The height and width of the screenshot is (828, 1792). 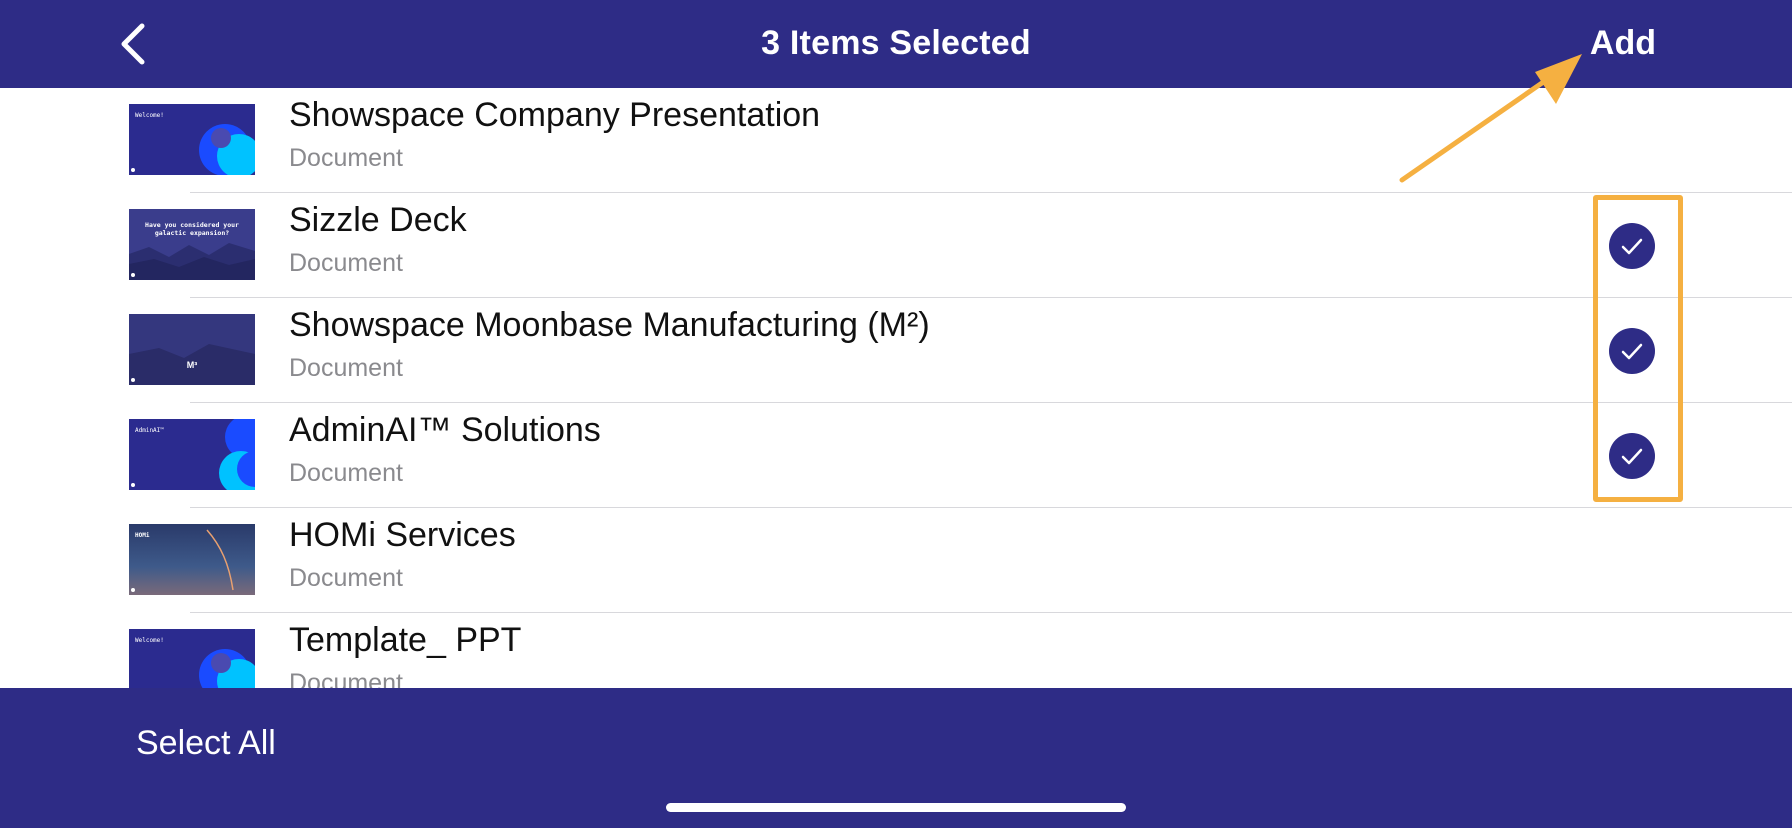 I want to click on select-all-button: Select All, so click(x=206, y=743).